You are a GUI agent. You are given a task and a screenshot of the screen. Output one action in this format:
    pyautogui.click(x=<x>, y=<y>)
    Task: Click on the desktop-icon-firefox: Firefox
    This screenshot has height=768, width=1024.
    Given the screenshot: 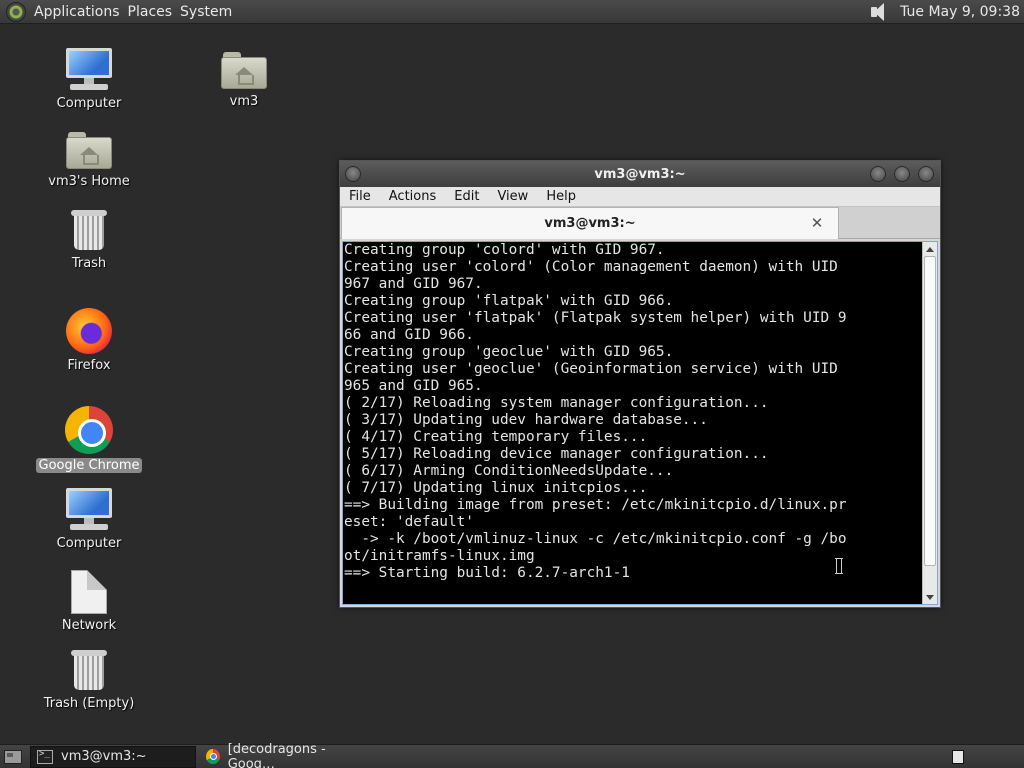 What is the action you would take?
    pyautogui.click(x=89, y=340)
    